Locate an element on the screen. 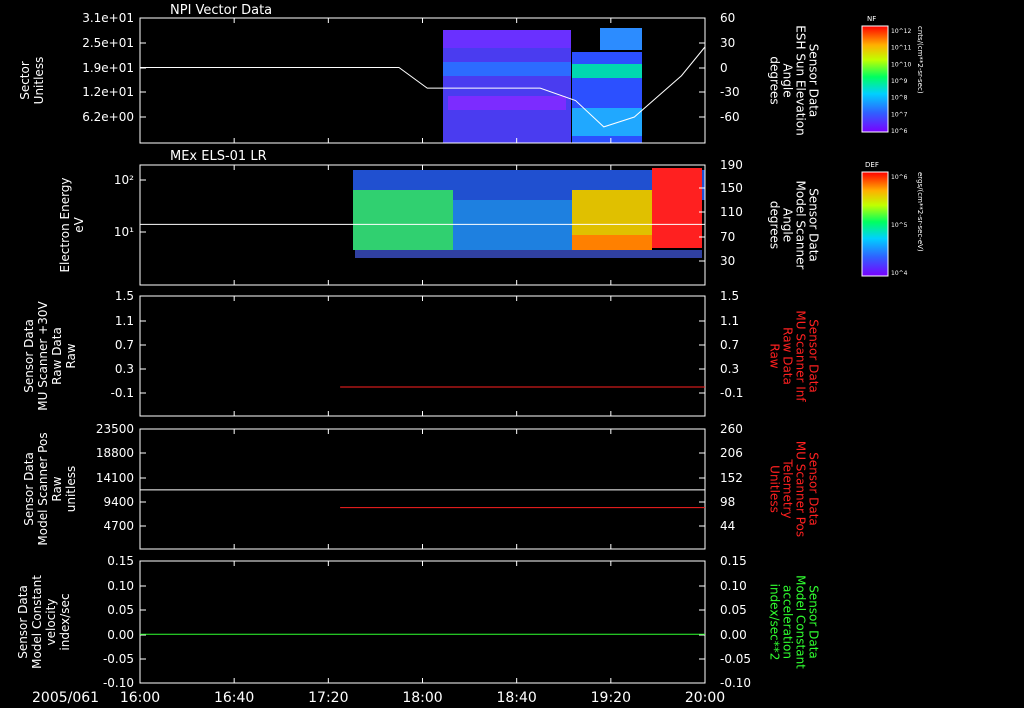 The height and width of the screenshot is (708, 1024). panel-1-ylabel-right: degrees is located at coordinates (775, 80).